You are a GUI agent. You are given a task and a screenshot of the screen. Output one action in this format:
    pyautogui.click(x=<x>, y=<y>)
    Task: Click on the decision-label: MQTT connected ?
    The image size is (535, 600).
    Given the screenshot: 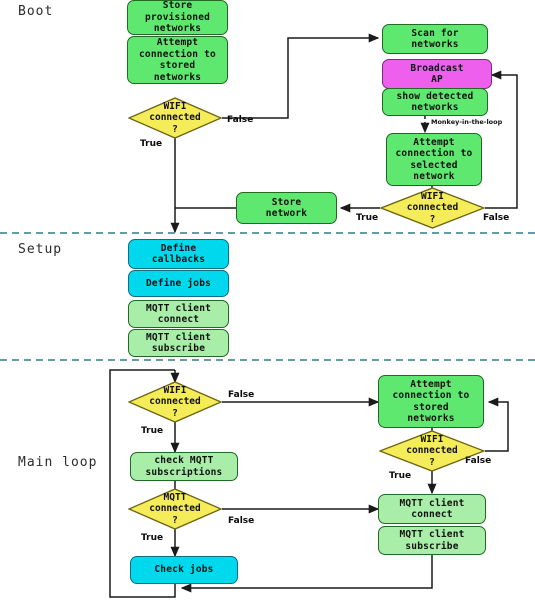 What is the action you would take?
    pyautogui.click(x=175, y=508)
    